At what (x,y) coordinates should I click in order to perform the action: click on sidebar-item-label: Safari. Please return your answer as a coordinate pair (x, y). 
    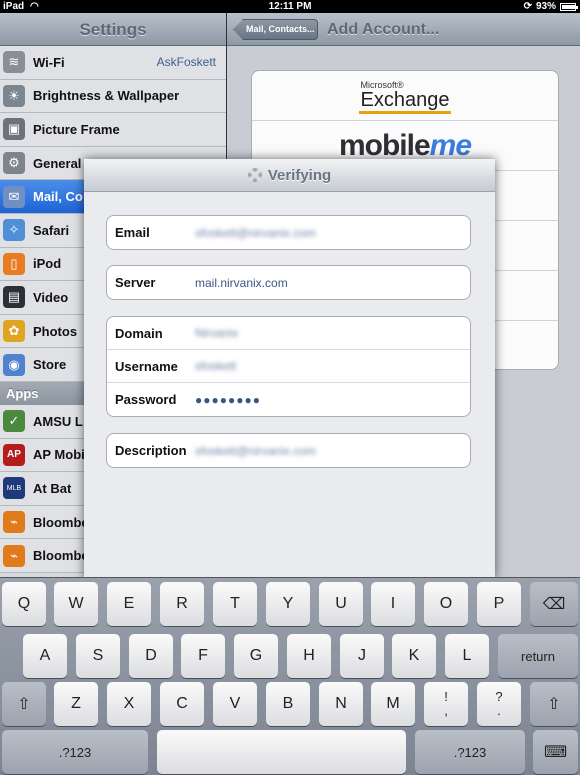
    Looking at the image, I should click on (51, 230).